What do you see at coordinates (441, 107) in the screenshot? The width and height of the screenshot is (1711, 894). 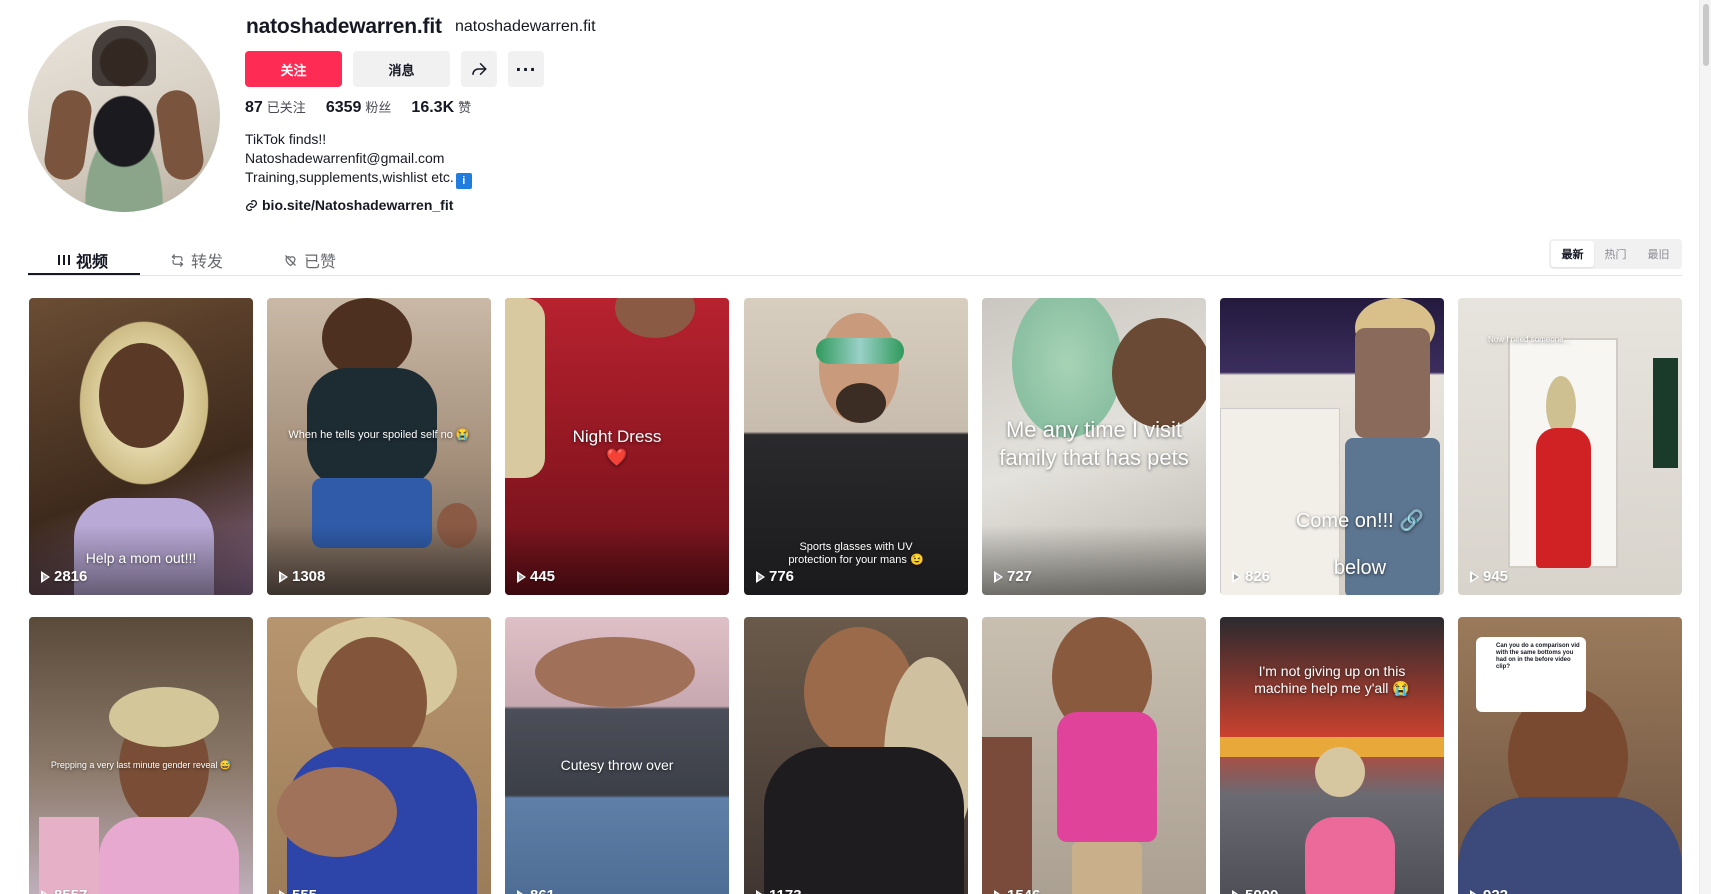 I see `stat-likes: 16.3K 赞` at bounding box center [441, 107].